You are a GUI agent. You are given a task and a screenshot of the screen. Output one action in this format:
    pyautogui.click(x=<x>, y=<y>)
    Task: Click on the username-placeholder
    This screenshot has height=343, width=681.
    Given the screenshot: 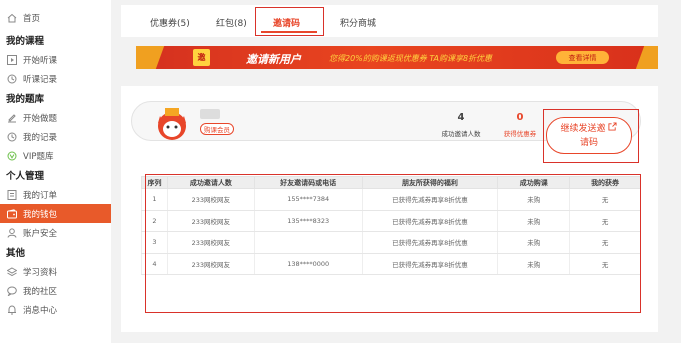 What is the action you would take?
    pyautogui.click(x=210, y=114)
    